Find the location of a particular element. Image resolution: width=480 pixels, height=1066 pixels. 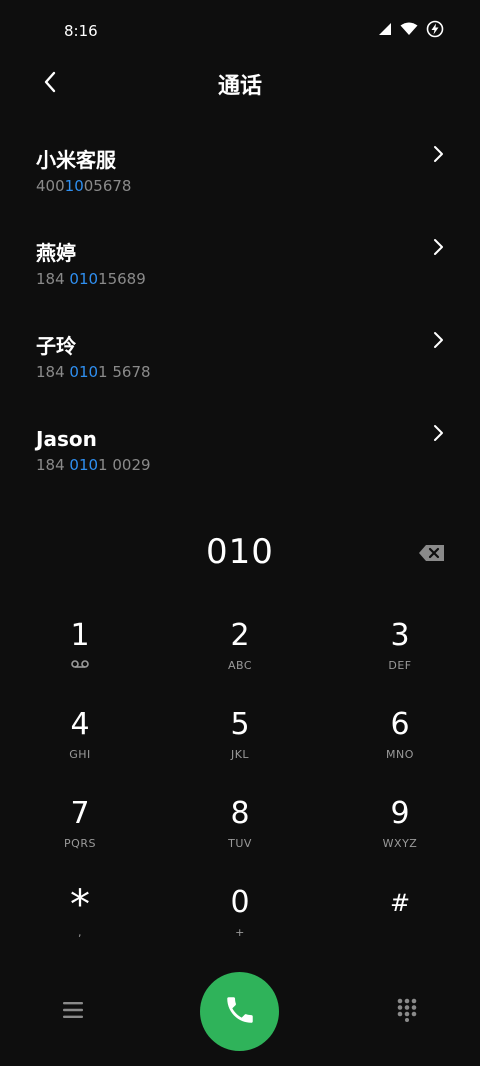

keypad-row: * , 0 + # is located at coordinates (240, 927).